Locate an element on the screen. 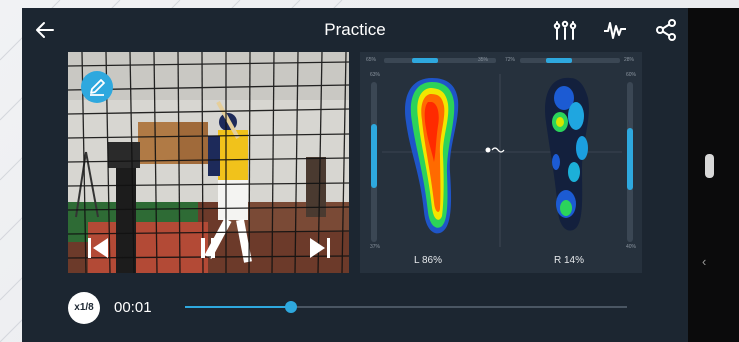  left-foot-percentage: L 86% is located at coordinates (428, 260).